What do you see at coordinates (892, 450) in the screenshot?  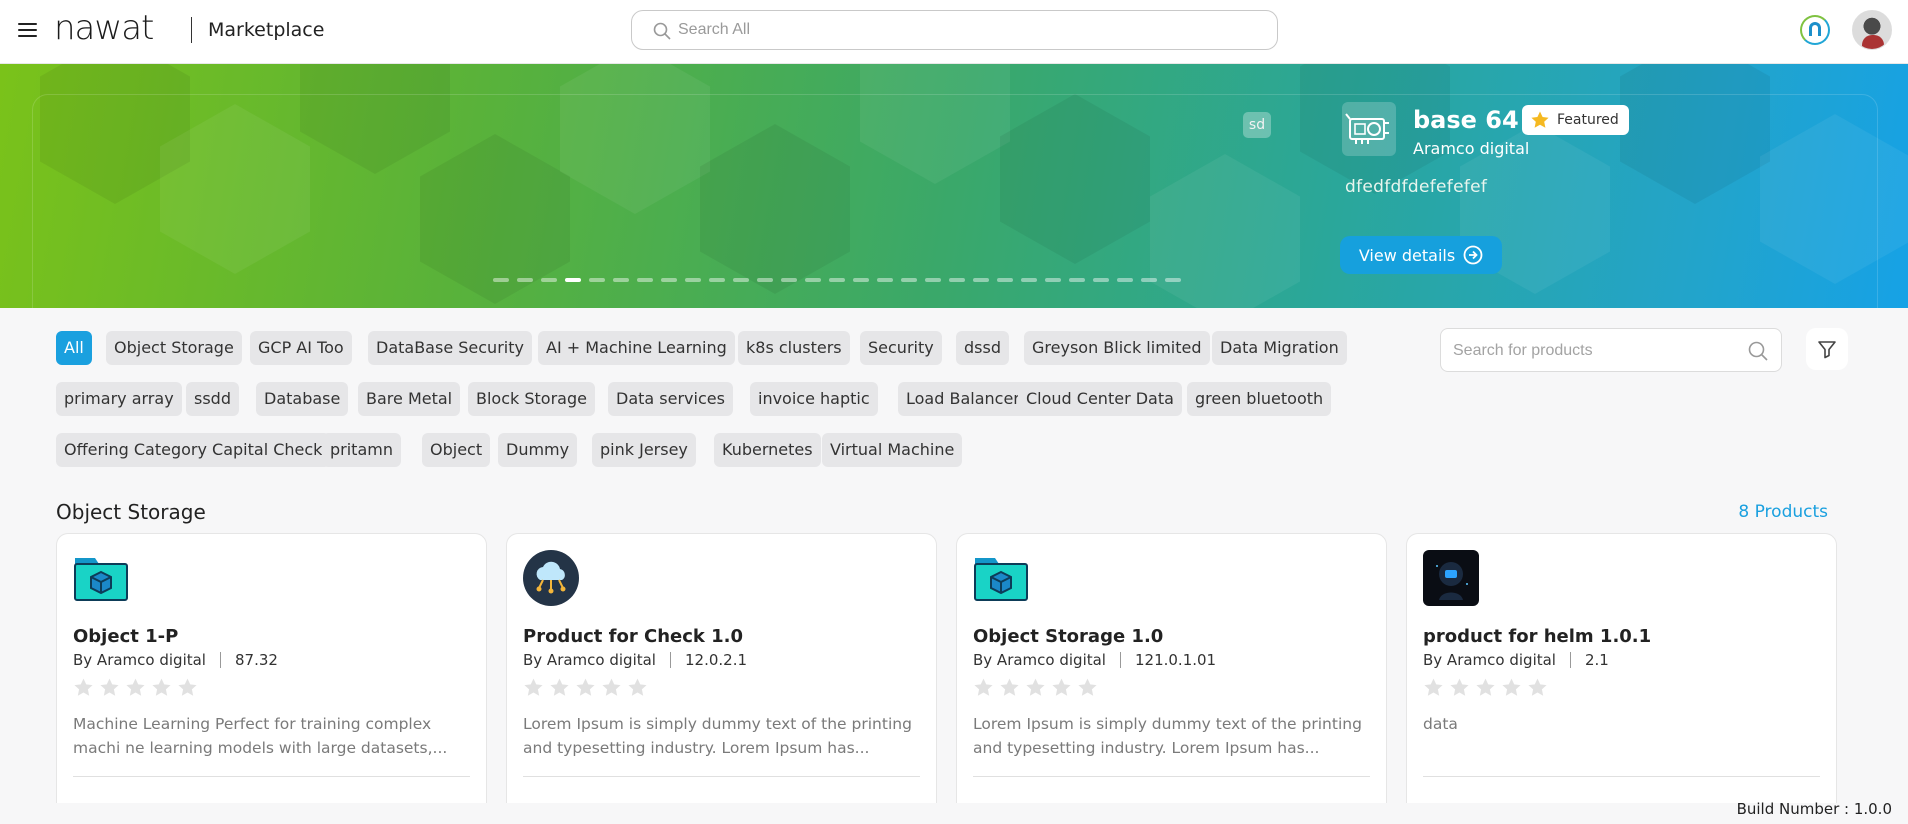 I see `category-chip: Virtual Machine` at bounding box center [892, 450].